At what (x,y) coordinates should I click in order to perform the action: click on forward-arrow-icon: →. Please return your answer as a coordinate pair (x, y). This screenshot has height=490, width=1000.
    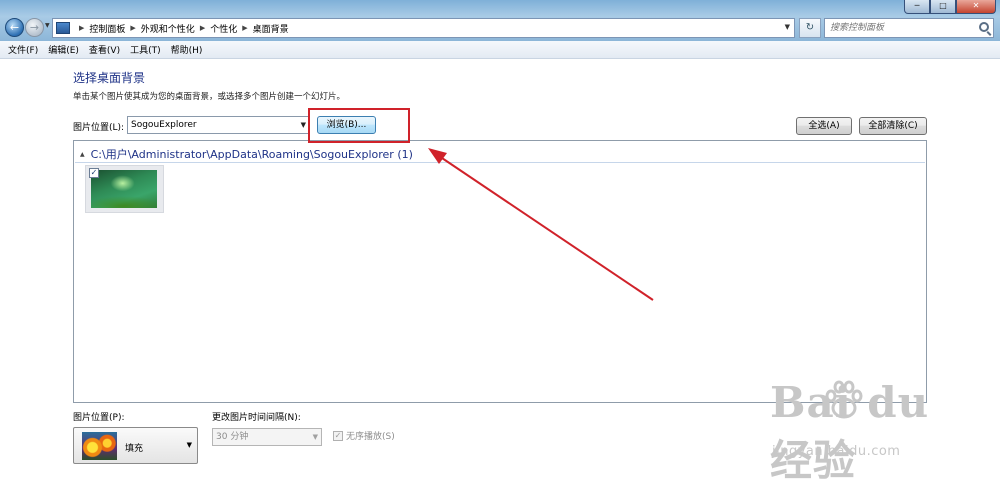
    Looking at the image, I should click on (34, 27).